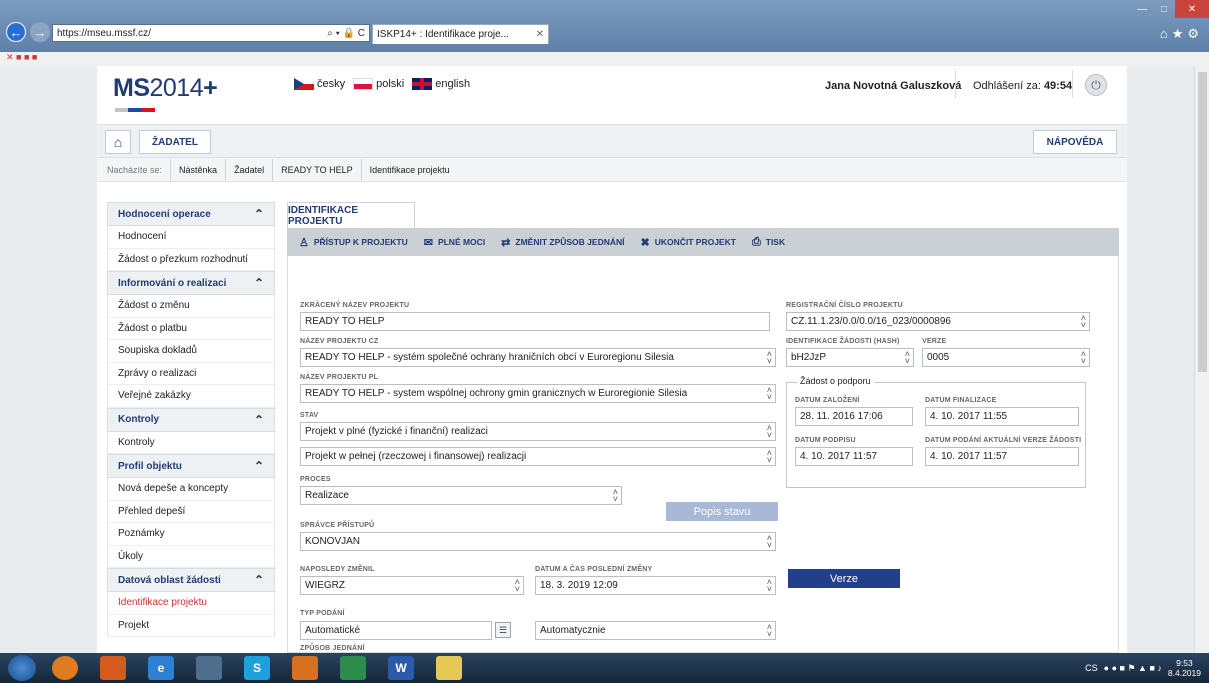 Image resolution: width=1209 pixels, height=683 pixels. What do you see at coordinates (191, 556) in the screenshot?
I see `sidebar-item: Úkoly` at bounding box center [191, 556].